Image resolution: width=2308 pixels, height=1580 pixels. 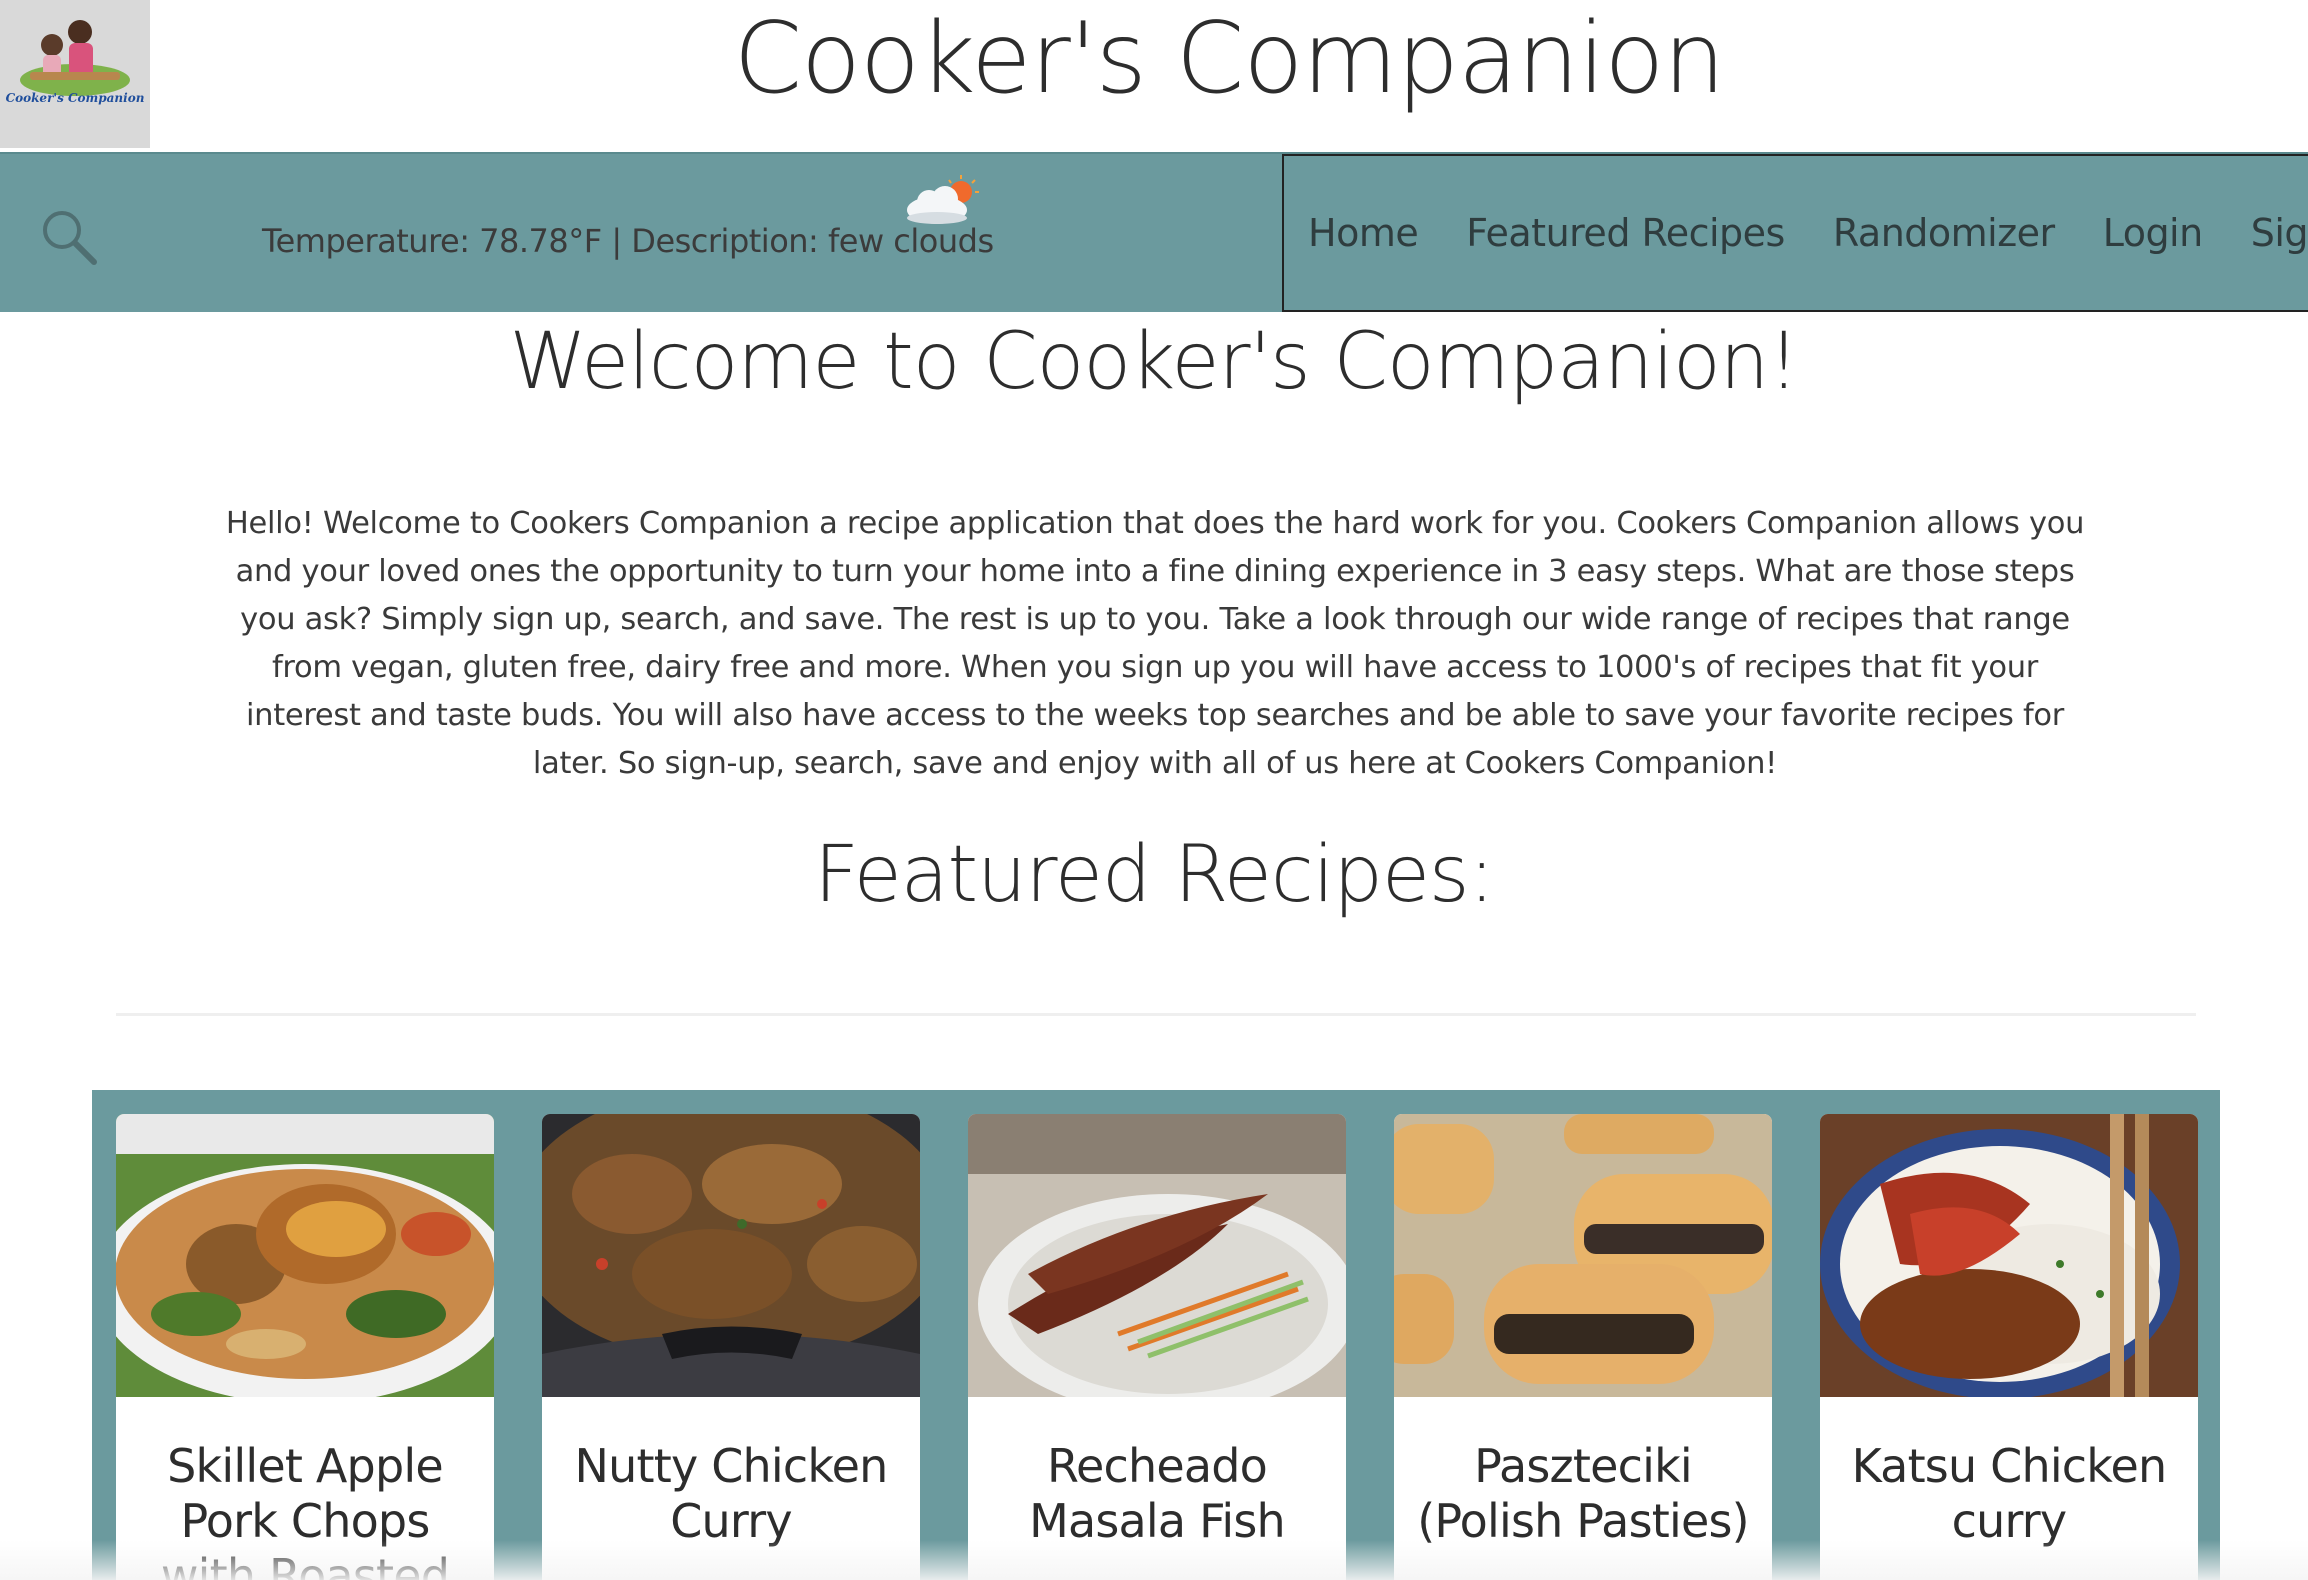 What do you see at coordinates (1154, 362) in the screenshot?
I see `welcome-heading: Welcome to Cooker's Companion!` at bounding box center [1154, 362].